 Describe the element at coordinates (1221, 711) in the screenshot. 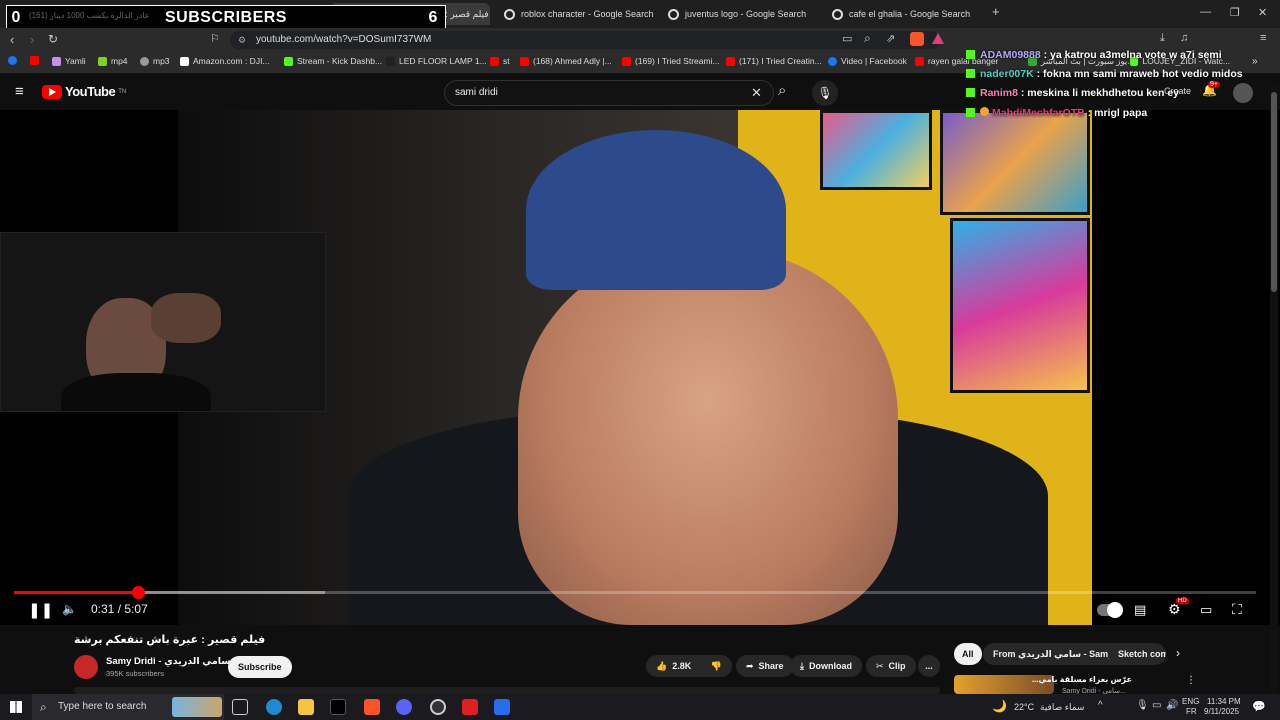

I see `clock-date: 9/11/2025` at that location.